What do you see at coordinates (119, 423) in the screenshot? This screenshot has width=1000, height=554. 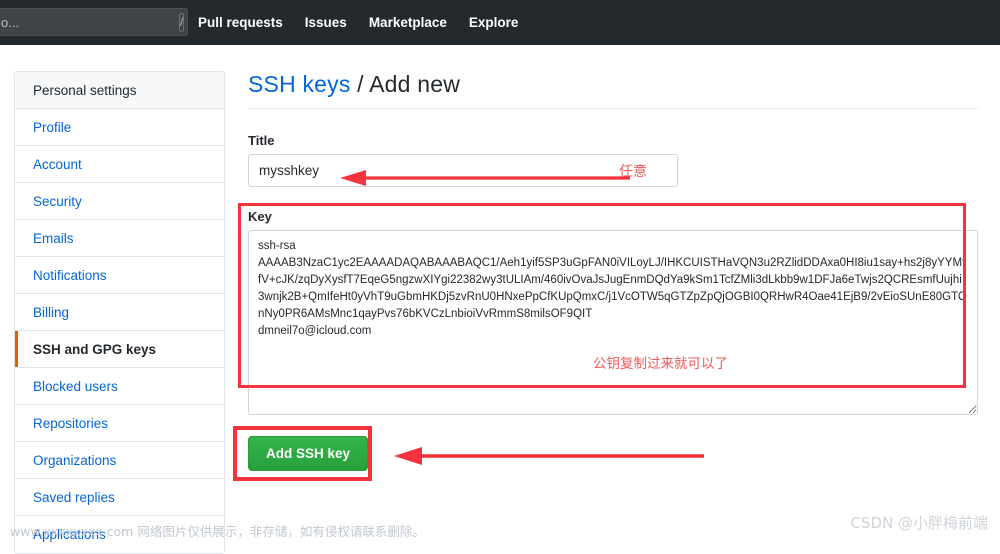 I see `sidebar-item-repositories: Repositories` at bounding box center [119, 423].